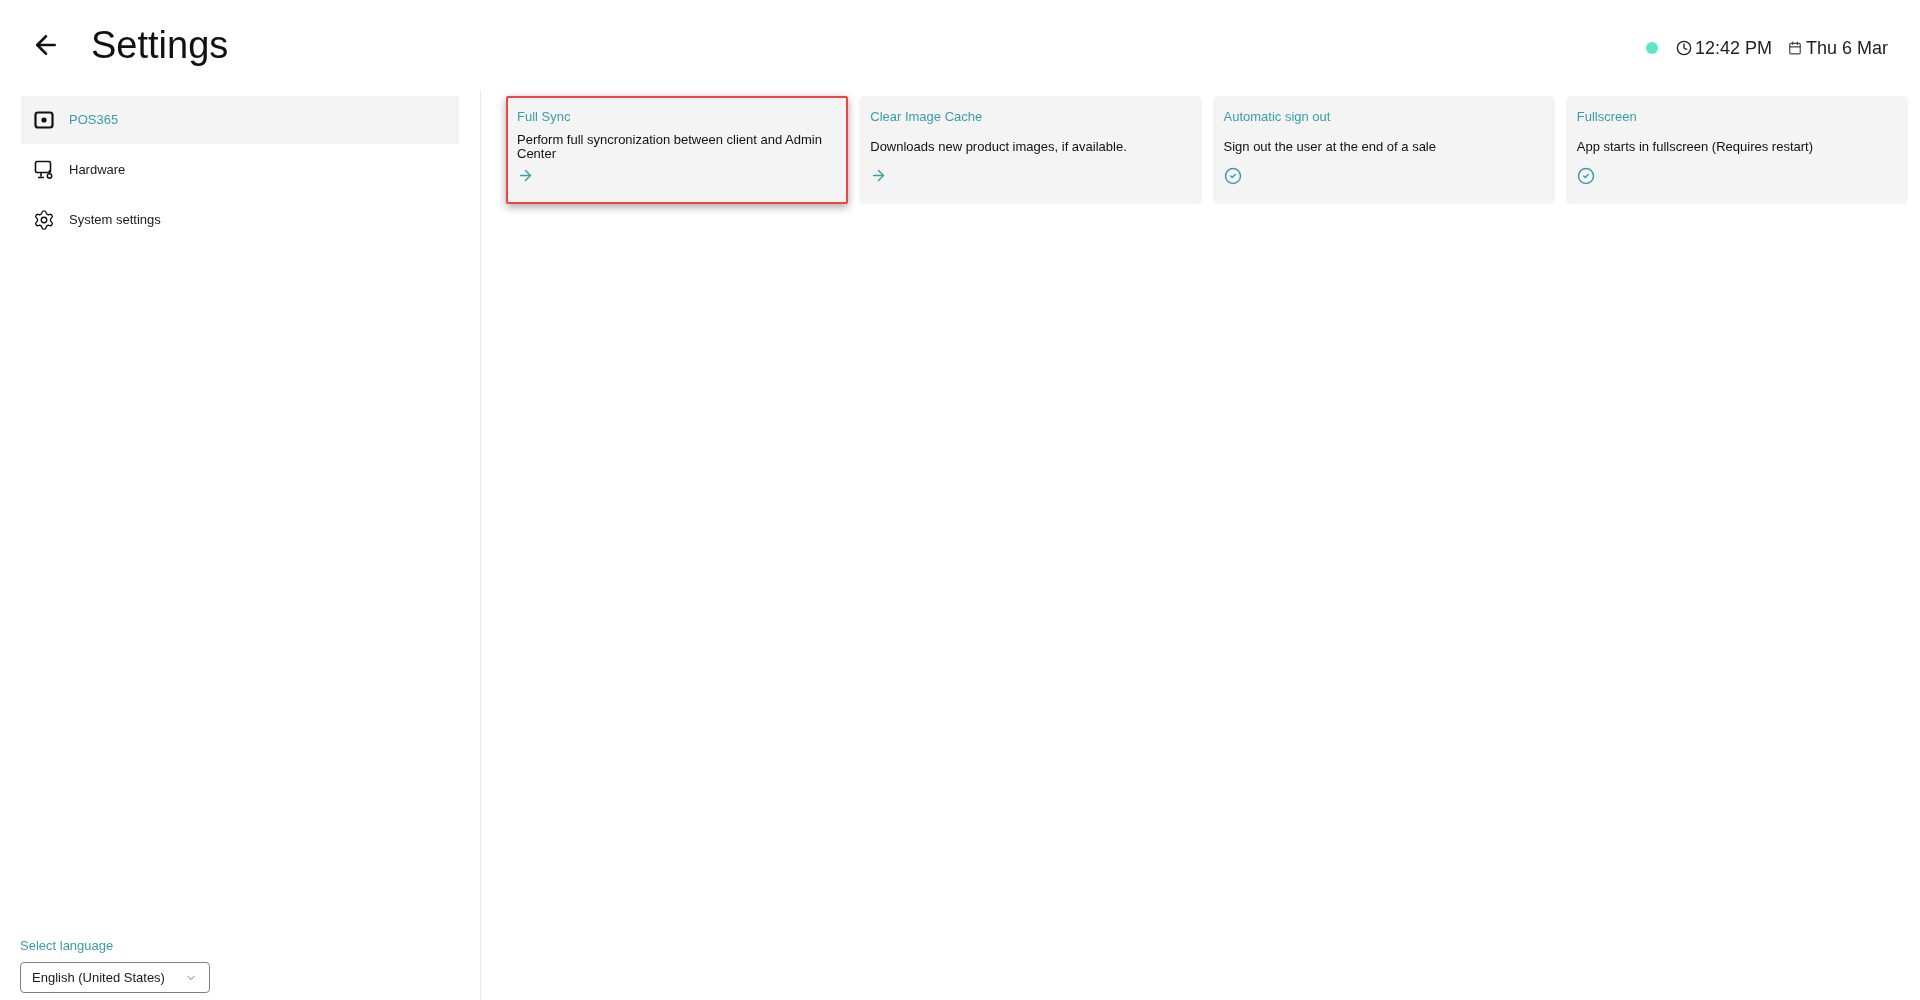 This screenshot has width=1920, height=1000. I want to click on date-text: Thu 6 Mar, so click(1846, 48).